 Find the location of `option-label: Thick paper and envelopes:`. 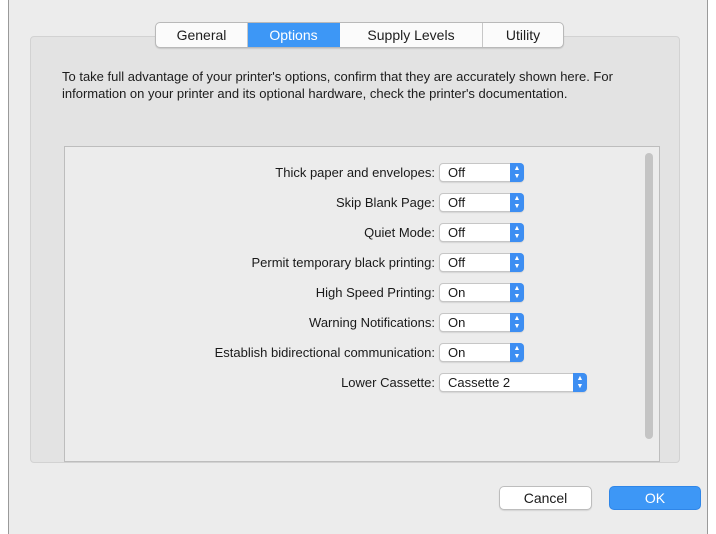

option-label: Thick paper and envelopes: is located at coordinates (355, 172).